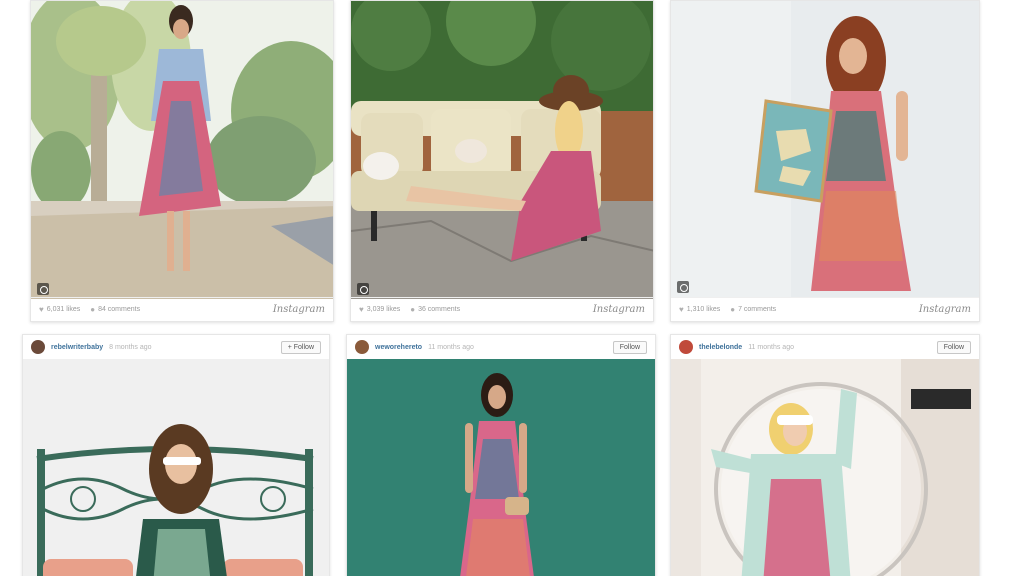 The width and height of the screenshot is (1024, 576). I want to click on post-footer: ♥ 1,310 likes ● 7 comments Instagram, so click(825, 309).